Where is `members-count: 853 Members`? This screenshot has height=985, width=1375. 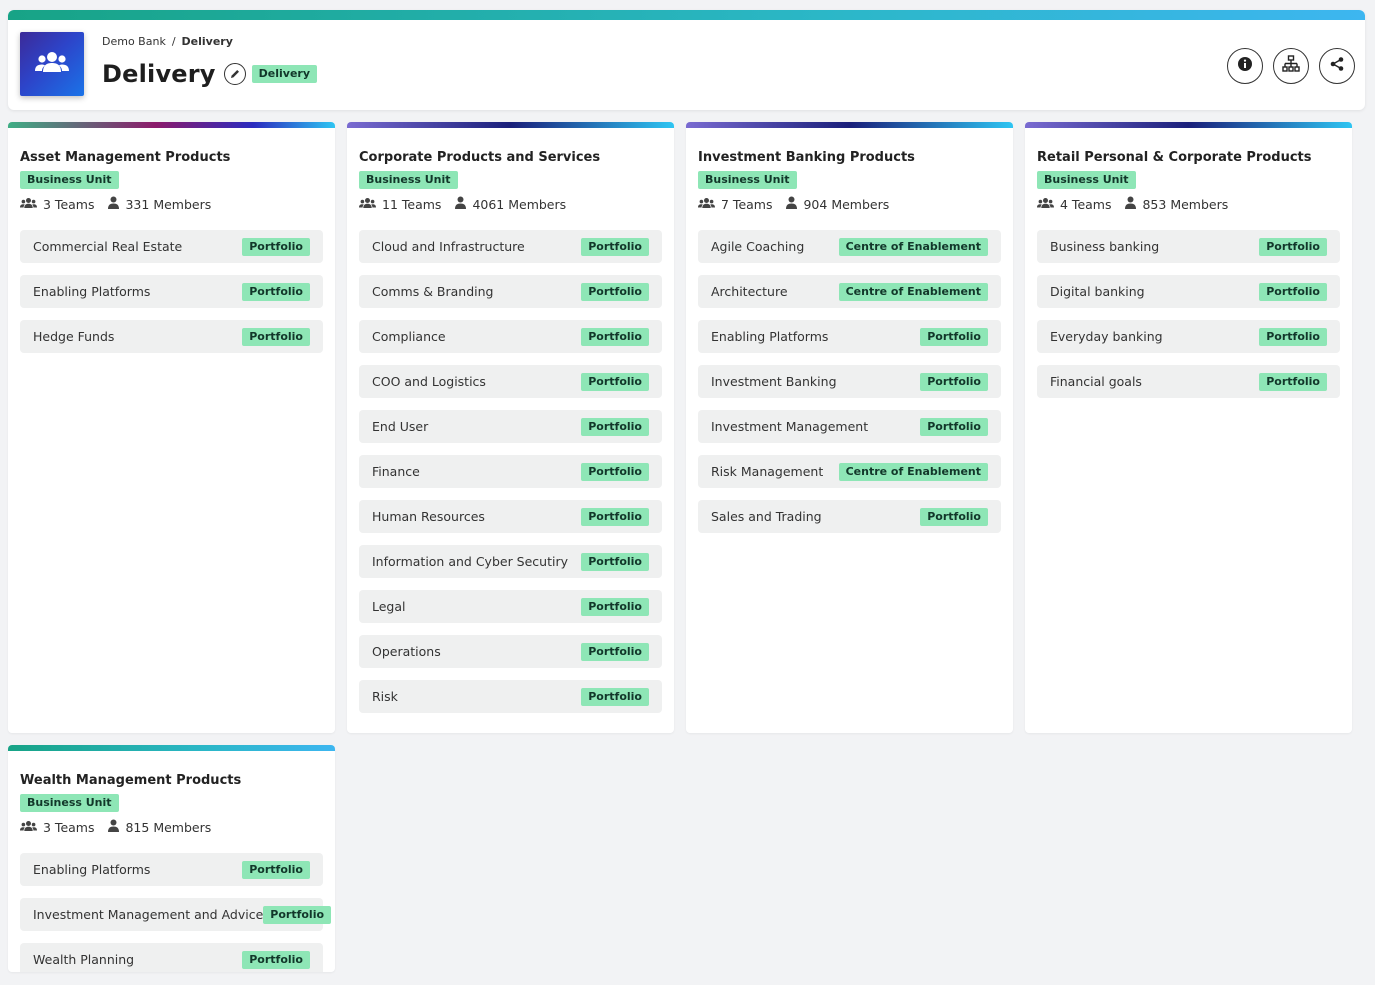
members-count: 853 Members is located at coordinates (1185, 204).